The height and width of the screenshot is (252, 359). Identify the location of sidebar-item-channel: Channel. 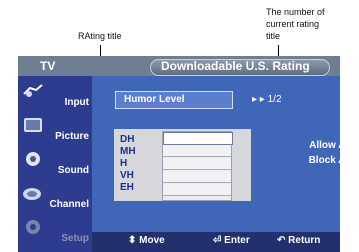
(55, 197).